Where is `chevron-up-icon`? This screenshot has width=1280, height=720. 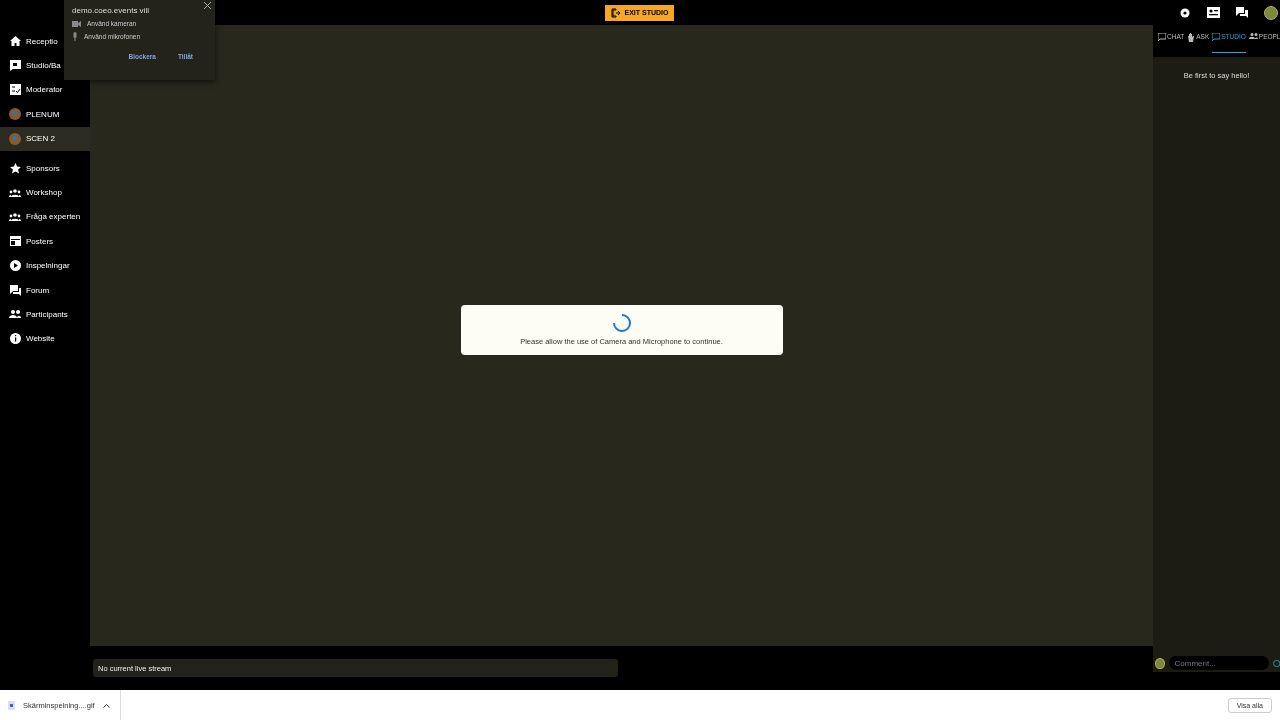
chevron-up-icon is located at coordinates (106, 705).